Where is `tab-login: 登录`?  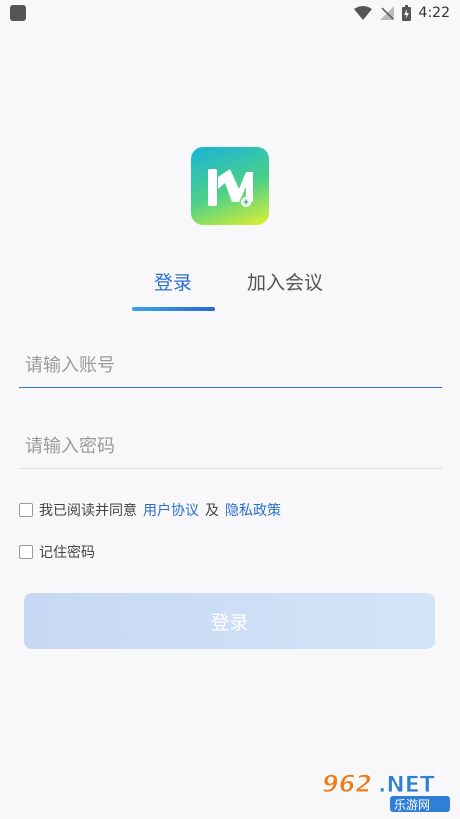
tab-login: 登录 is located at coordinates (173, 281).